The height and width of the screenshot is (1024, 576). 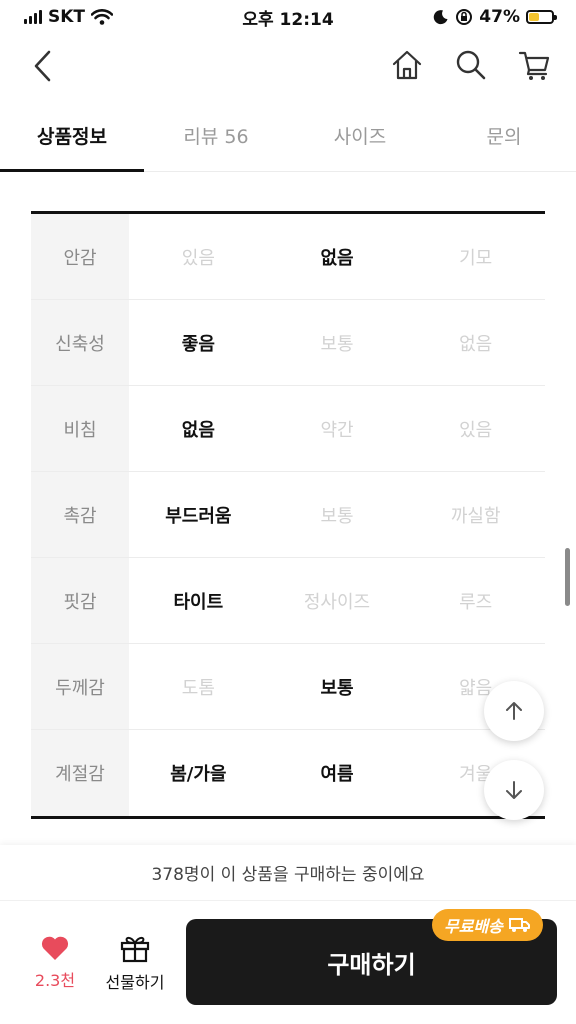 I want to click on attribute-option: 부드러움, so click(x=198, y=516).